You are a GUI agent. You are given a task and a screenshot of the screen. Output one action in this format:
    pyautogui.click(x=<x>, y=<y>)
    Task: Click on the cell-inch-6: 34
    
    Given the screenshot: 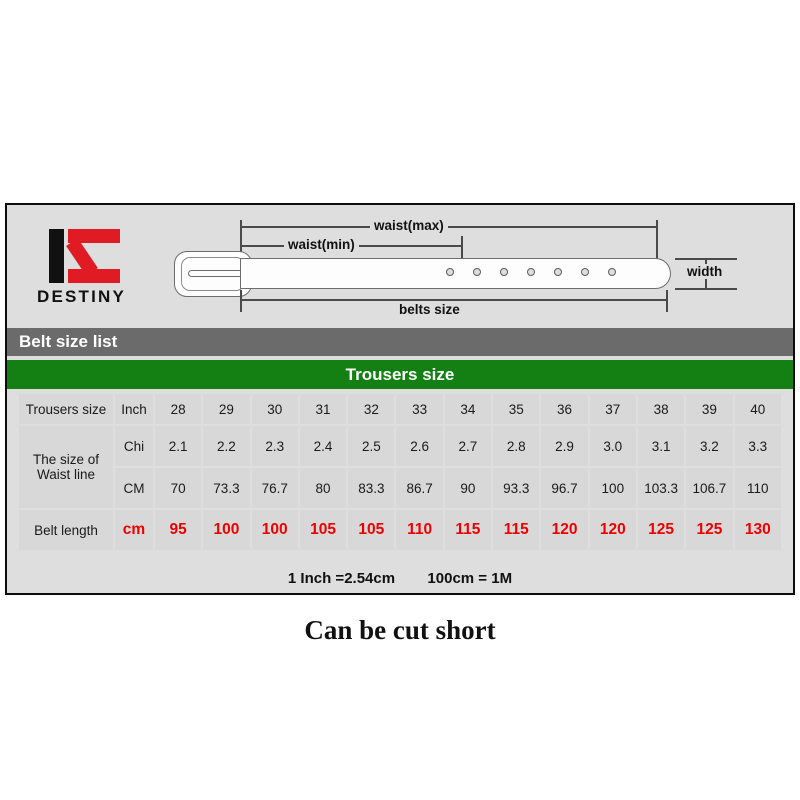 What is the action you would take?
    pyautogui.click(x=468, y=409)
    